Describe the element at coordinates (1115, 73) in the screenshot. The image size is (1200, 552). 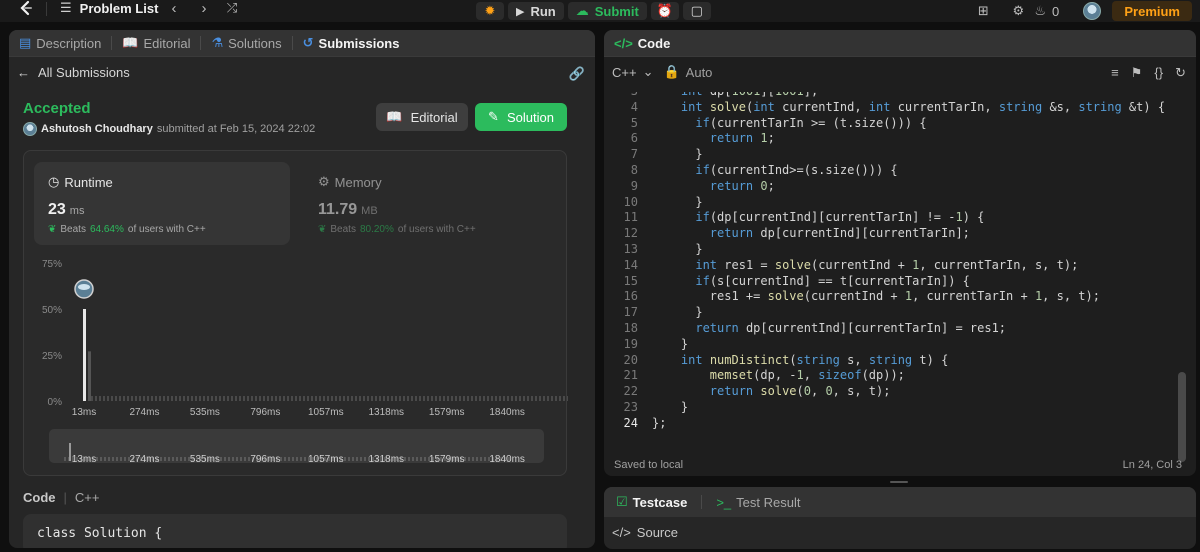
I see `format-icon: ≡` at that location.